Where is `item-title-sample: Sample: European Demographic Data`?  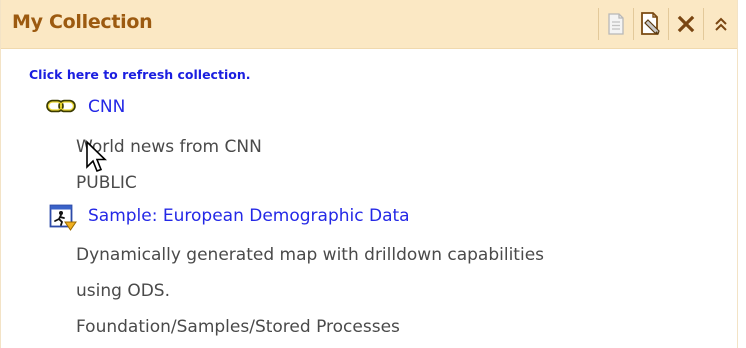 item-title-sample: Sample: European Demographic Data is located at coordinates (249, 216).